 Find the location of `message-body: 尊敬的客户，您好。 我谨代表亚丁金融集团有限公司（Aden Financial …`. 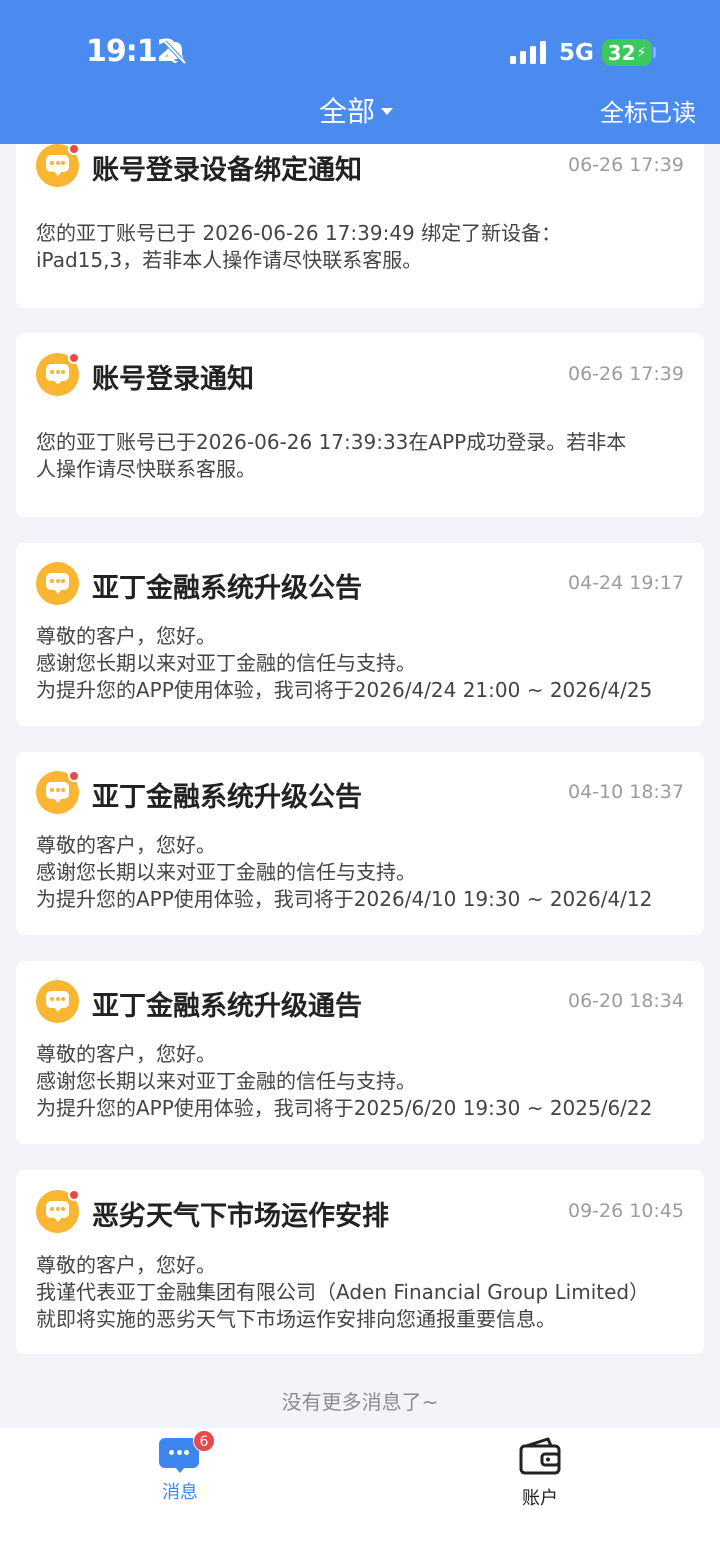

message-body: 尊敬的客户，您好。 我谨代表亚丁金融集团有限公司（Aden Financial … is located at coordinates (360, 1292).